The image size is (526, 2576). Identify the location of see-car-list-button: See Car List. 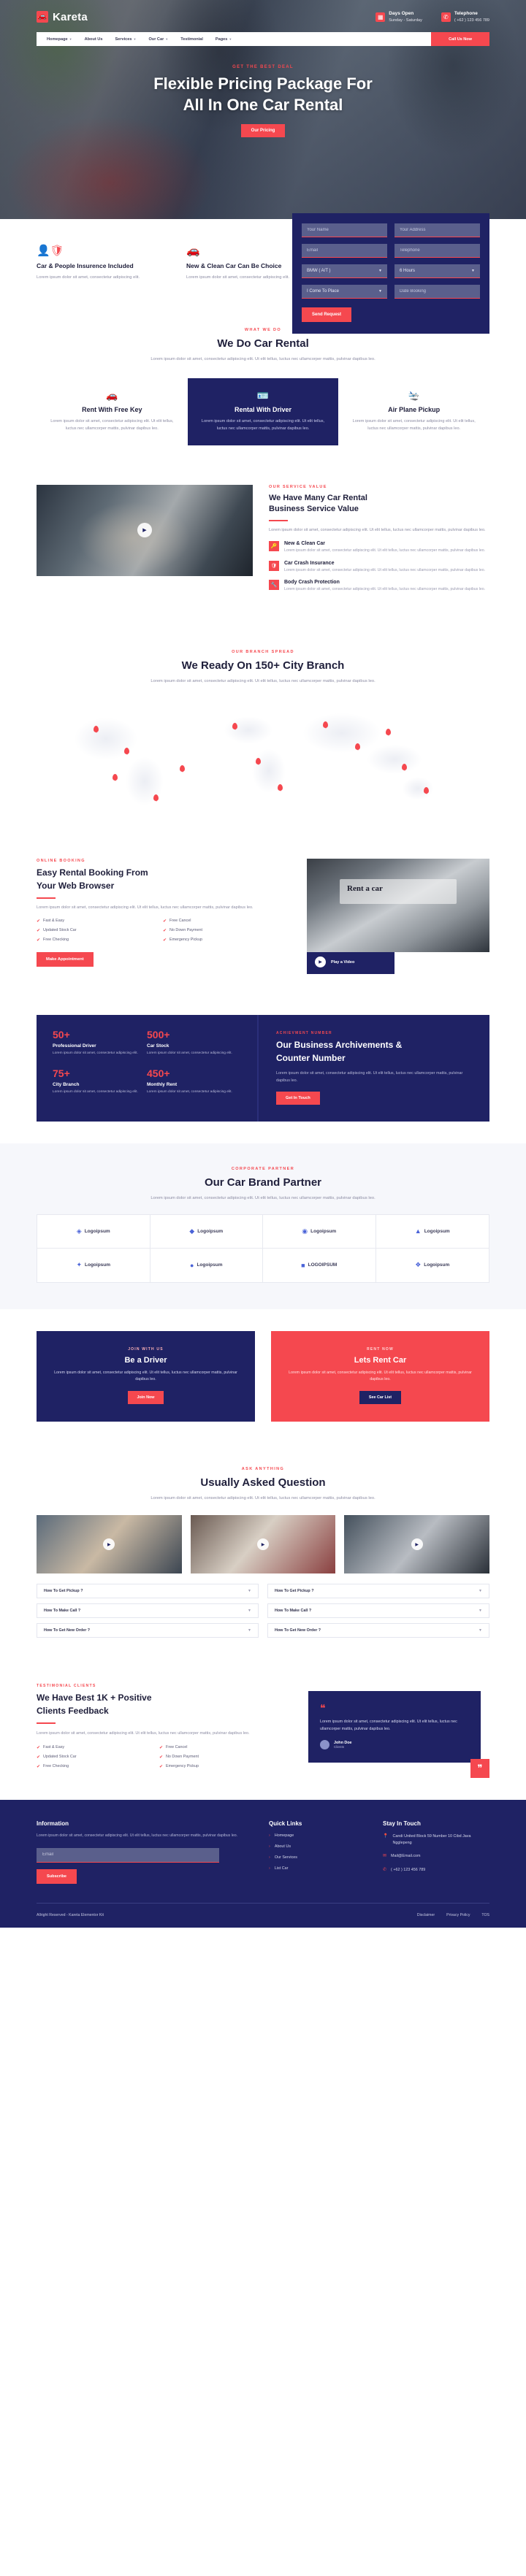
(380, 1397).